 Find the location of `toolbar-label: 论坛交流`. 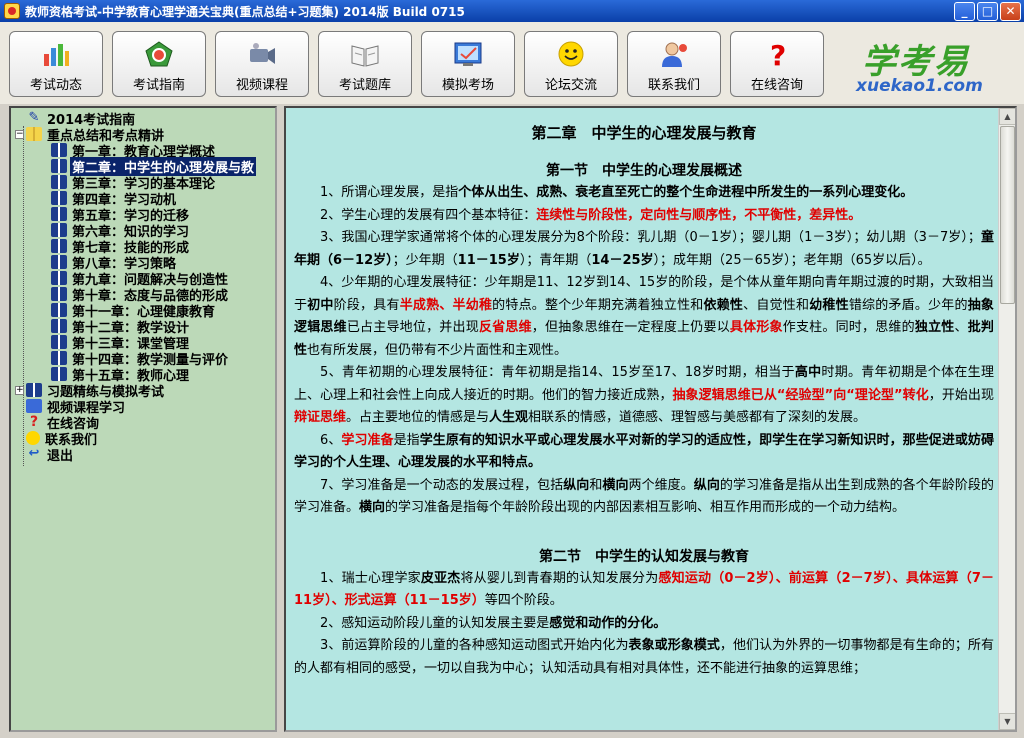

toolbar-label: 论坛交流 is located at coordinates (570, 85).